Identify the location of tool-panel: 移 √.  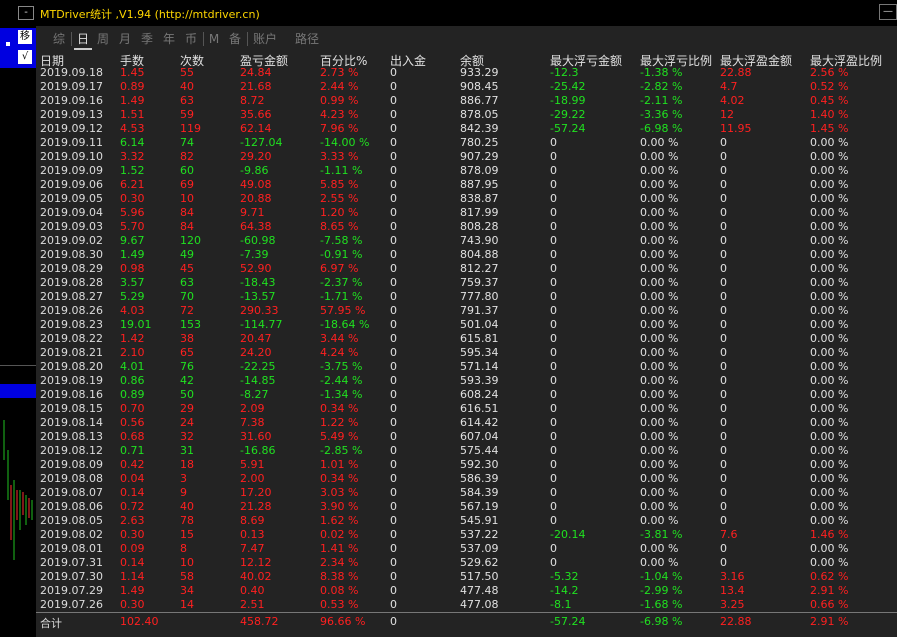
(18, 48).